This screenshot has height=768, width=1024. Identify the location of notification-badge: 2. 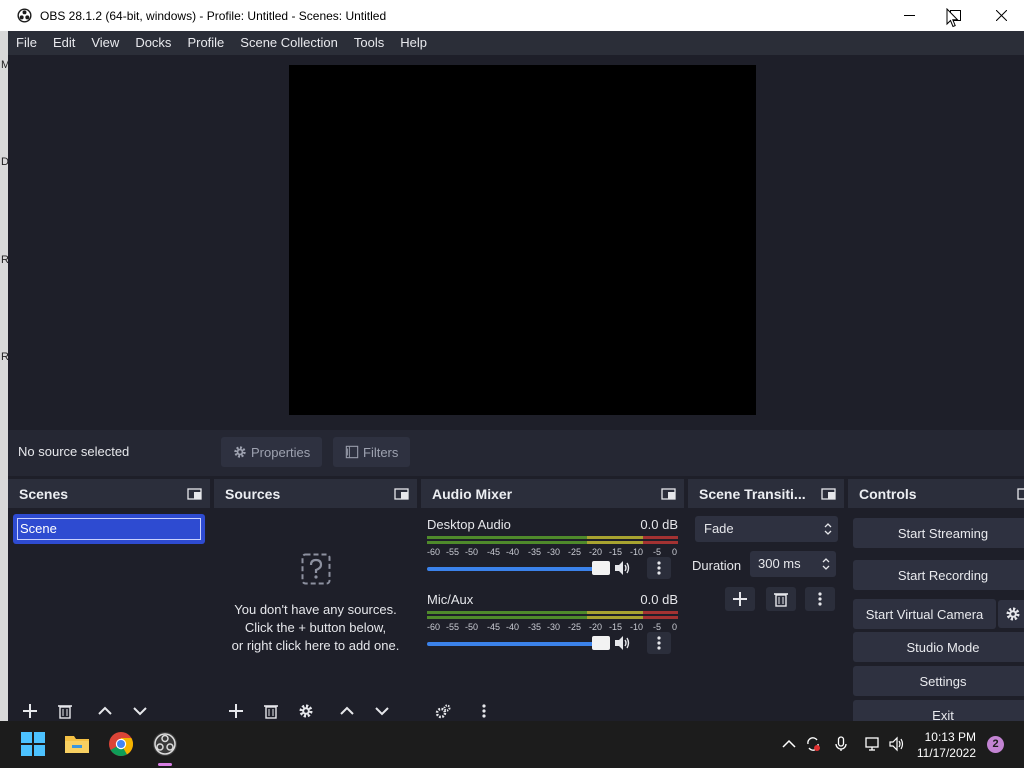
(995, 744).